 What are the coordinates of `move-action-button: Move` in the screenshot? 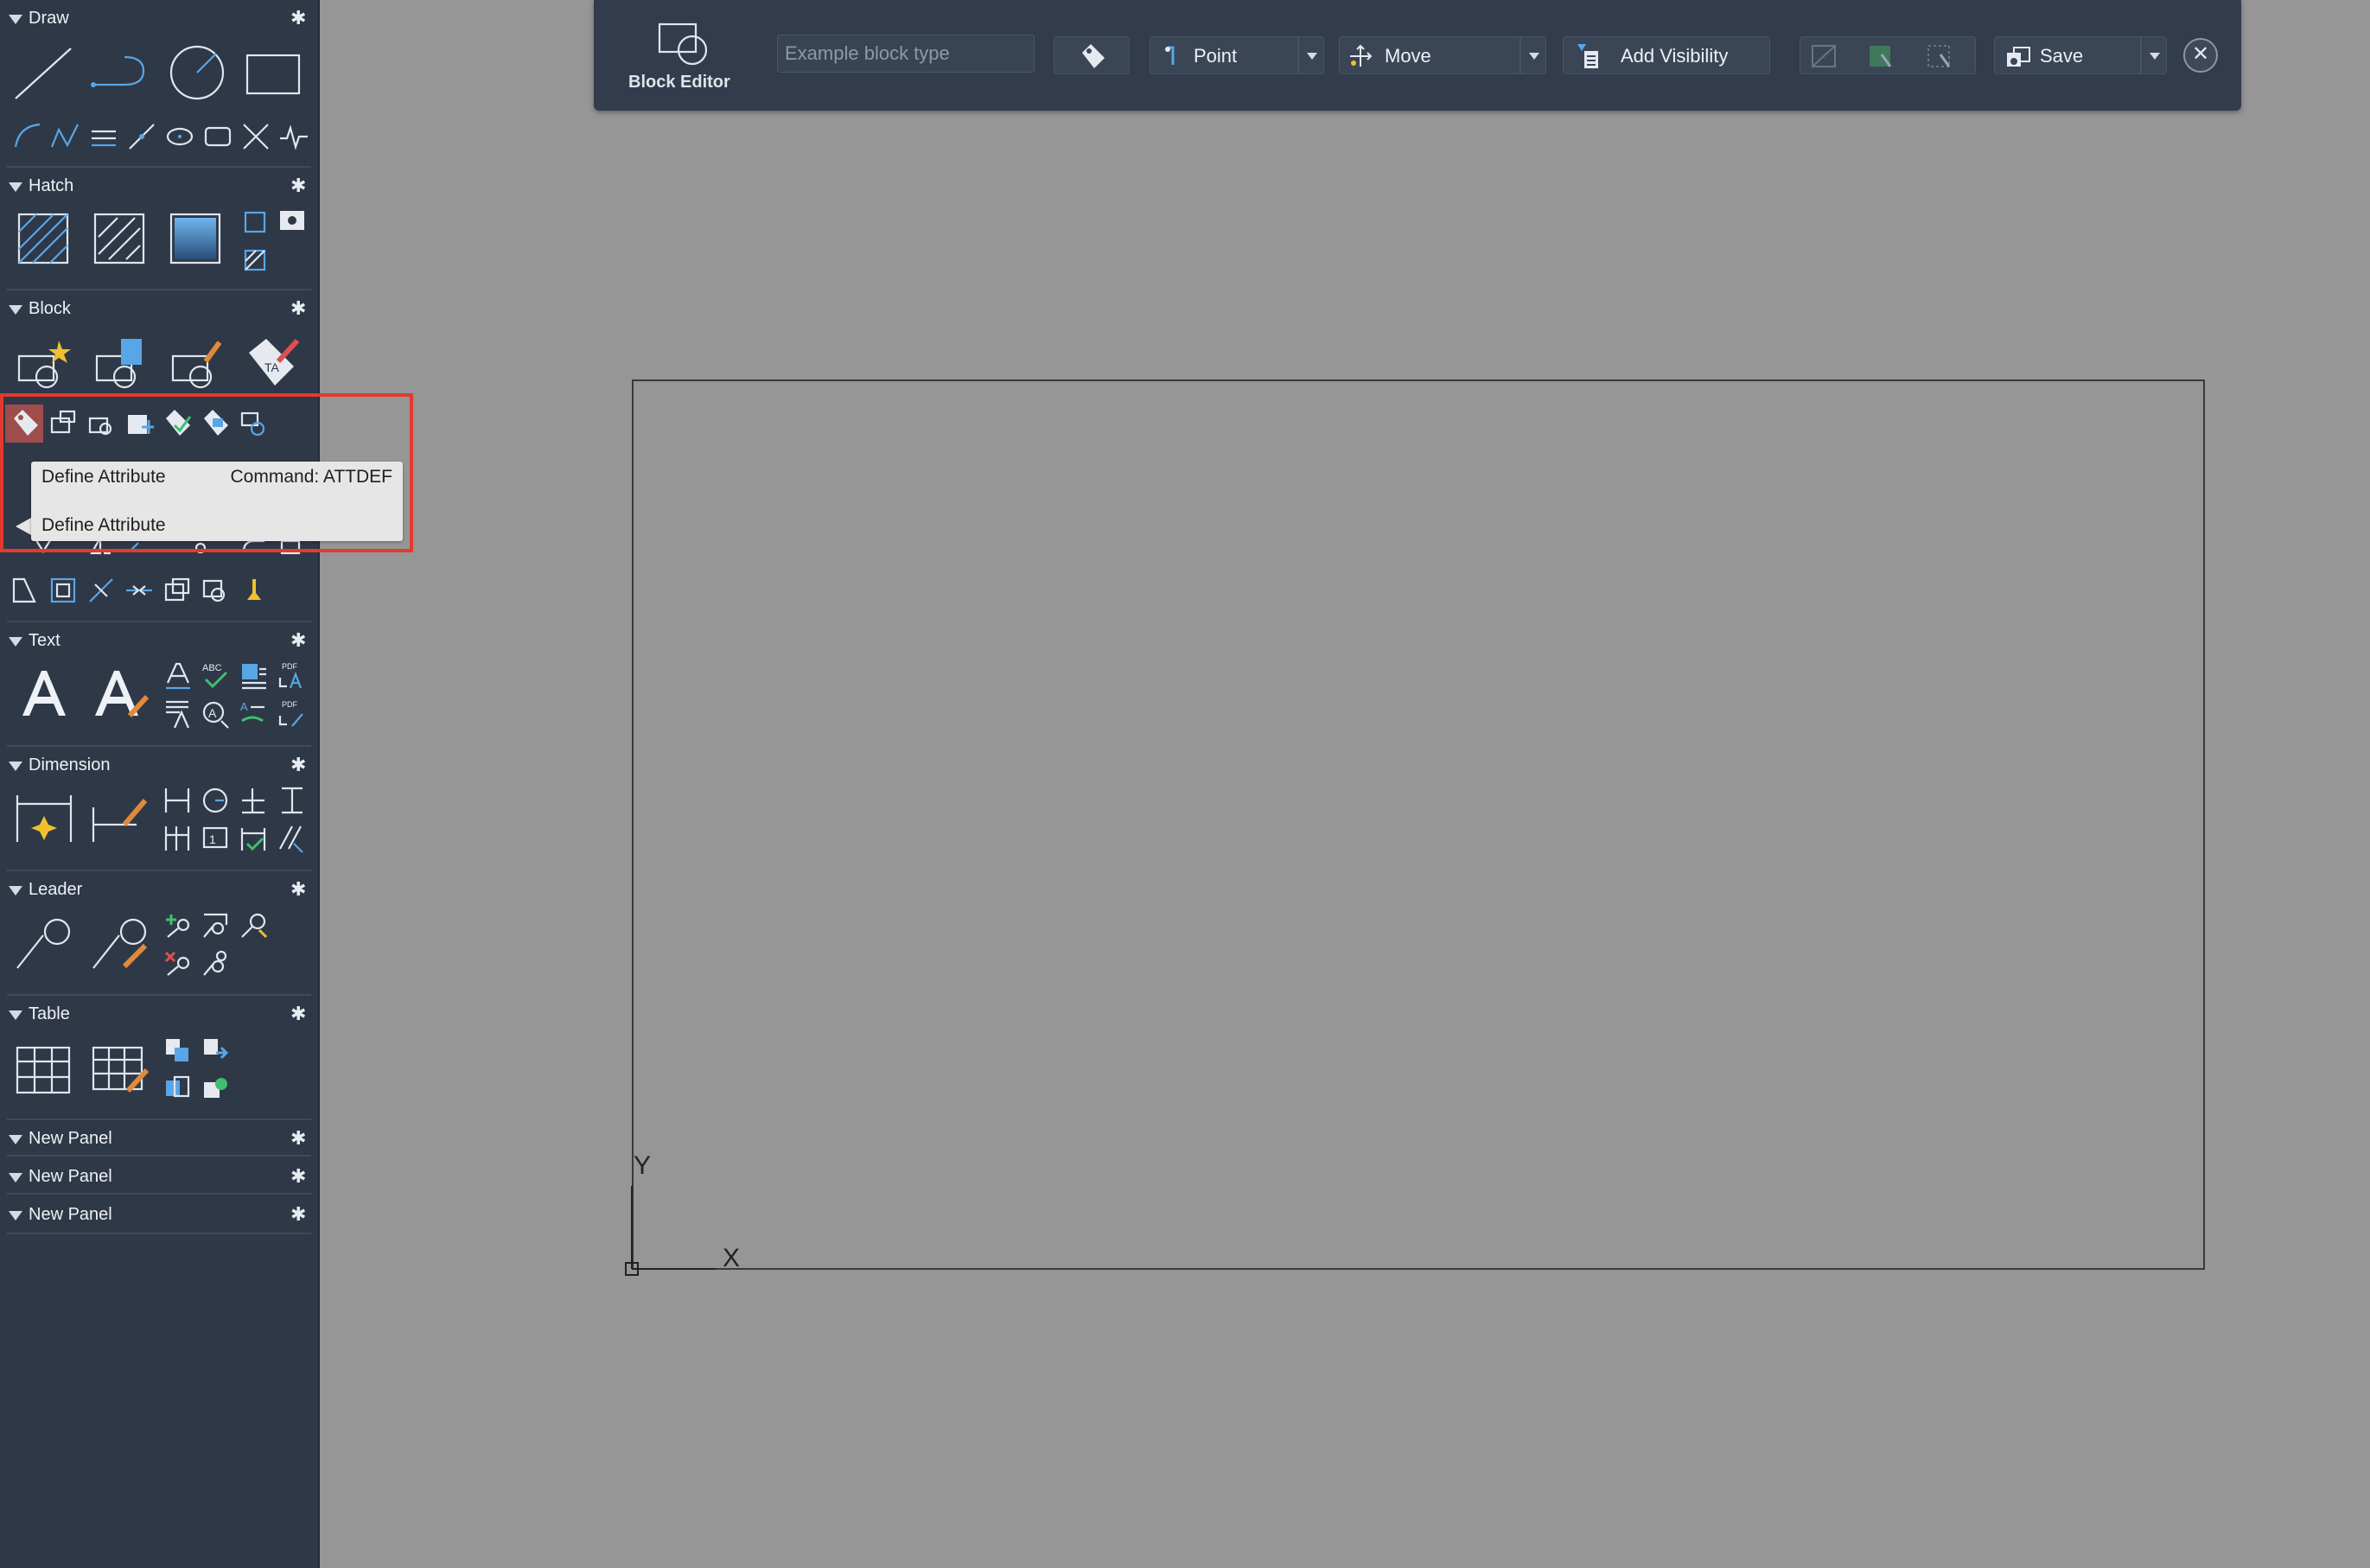 It's located at (1429, 55).